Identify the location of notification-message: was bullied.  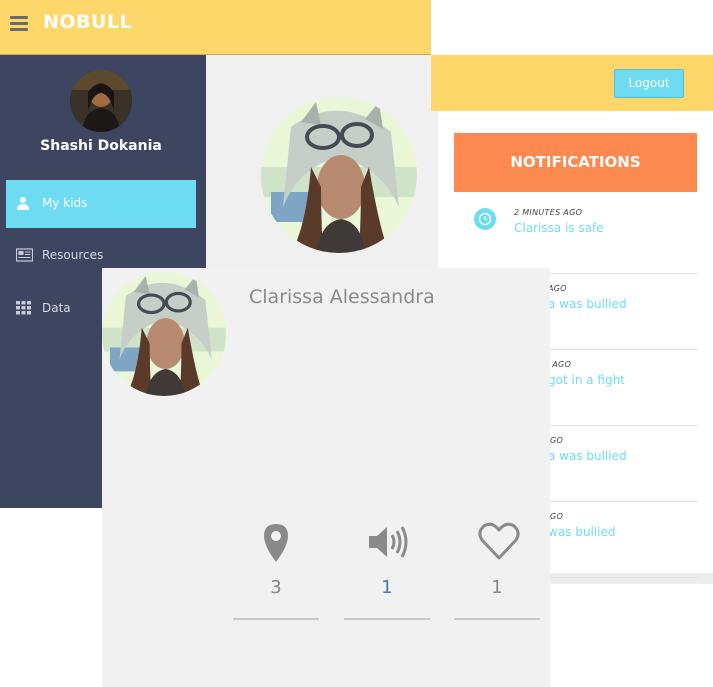
(581, 532).